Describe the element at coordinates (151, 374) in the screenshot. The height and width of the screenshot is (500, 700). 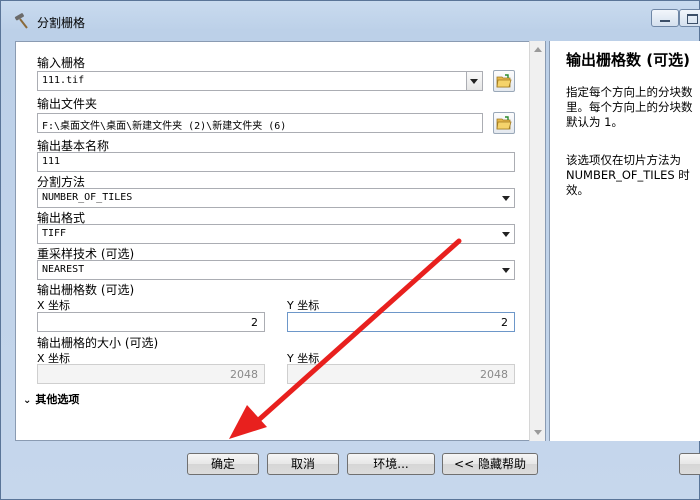
I see `cell-size-x-field: 2048` at that location.